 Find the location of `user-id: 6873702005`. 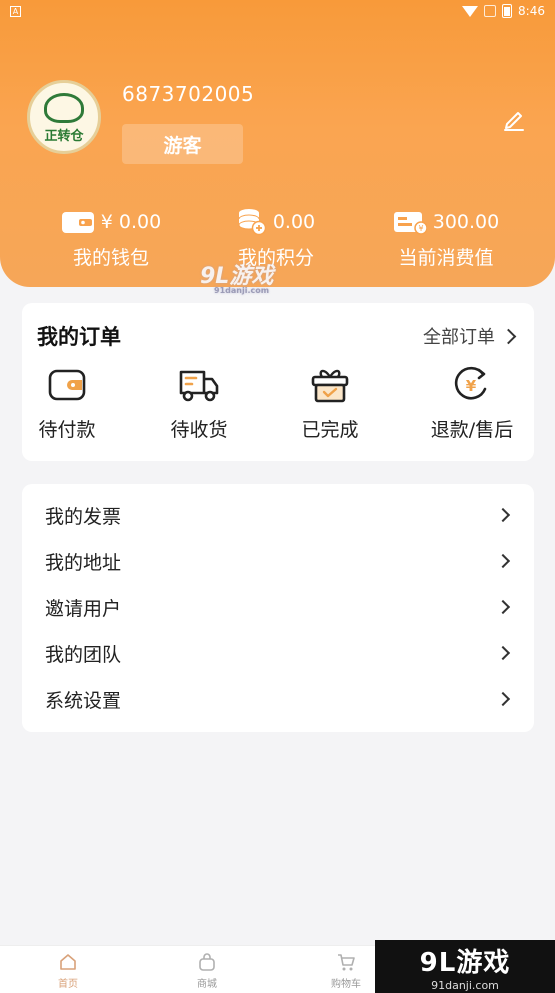

user-id: 6873702005 is located at coordinates (188, 94).